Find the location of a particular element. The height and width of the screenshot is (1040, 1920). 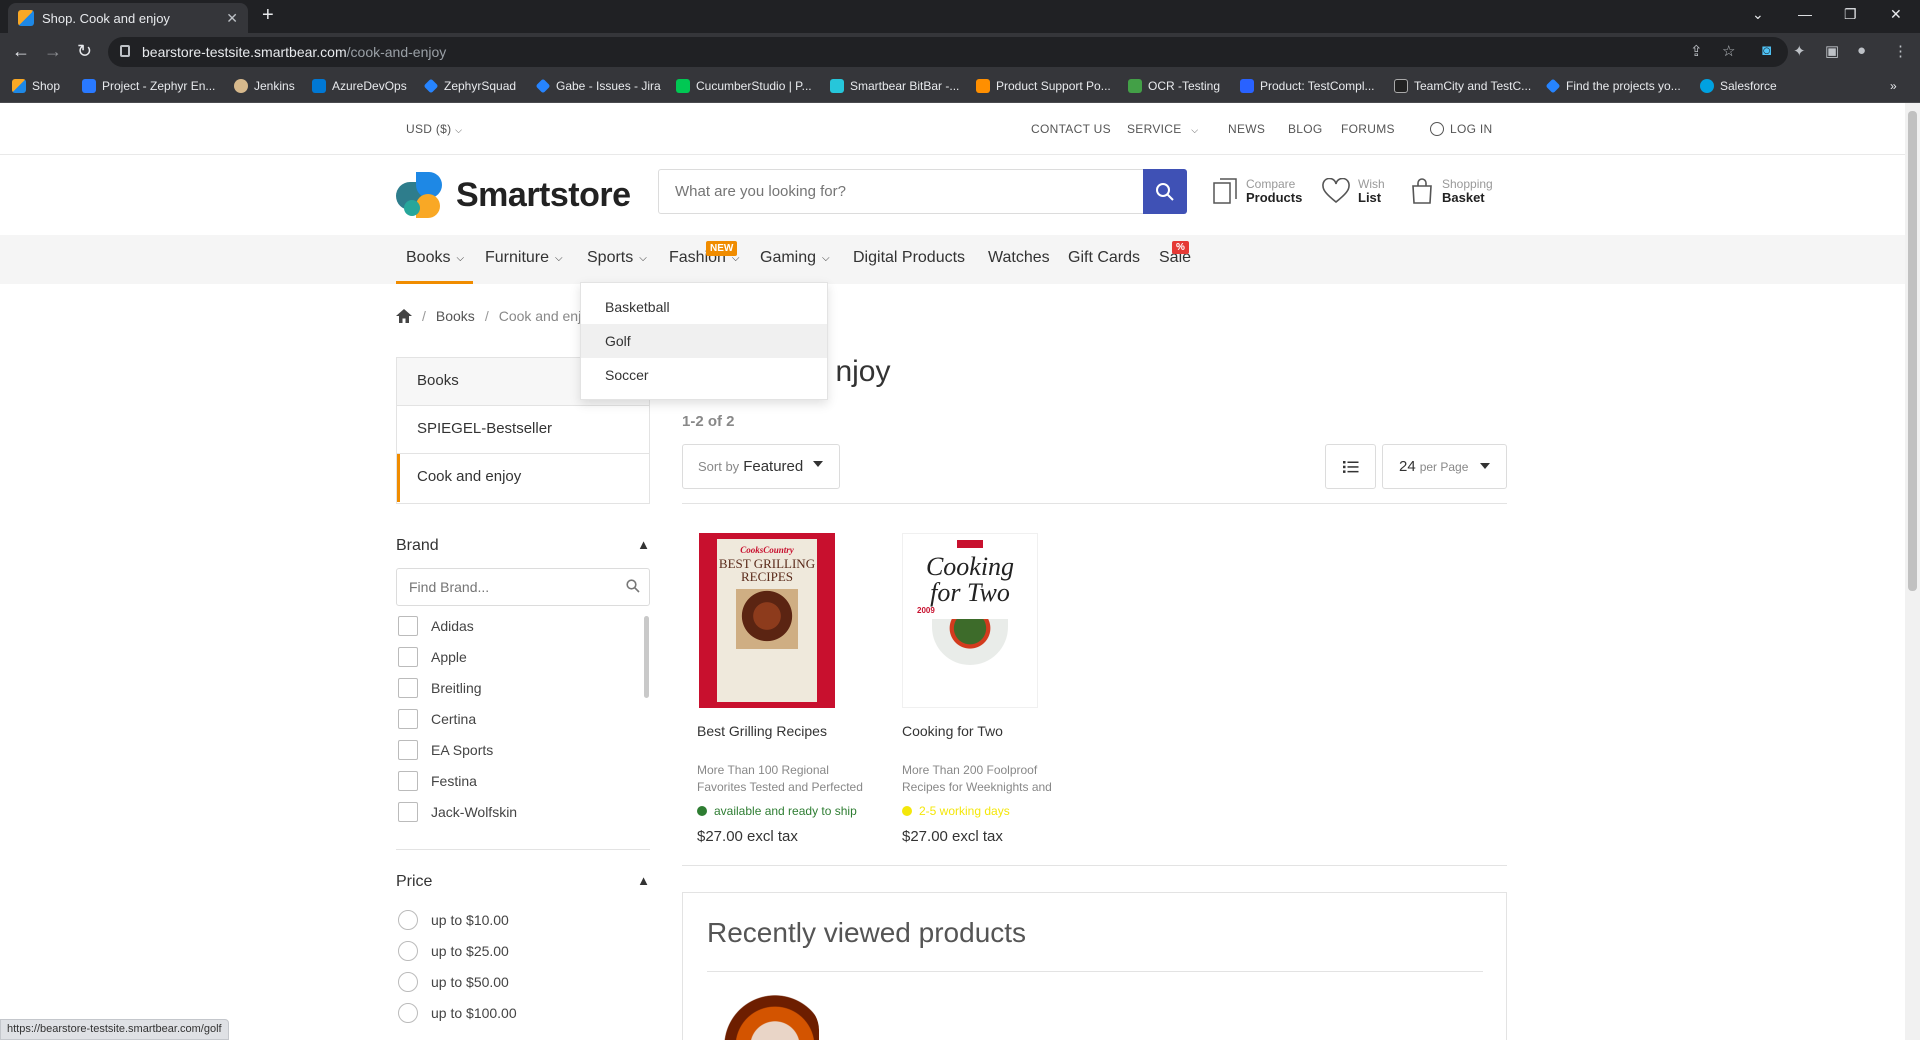

result-count: 1-2 of 2 is located at coordinates (708, 421).